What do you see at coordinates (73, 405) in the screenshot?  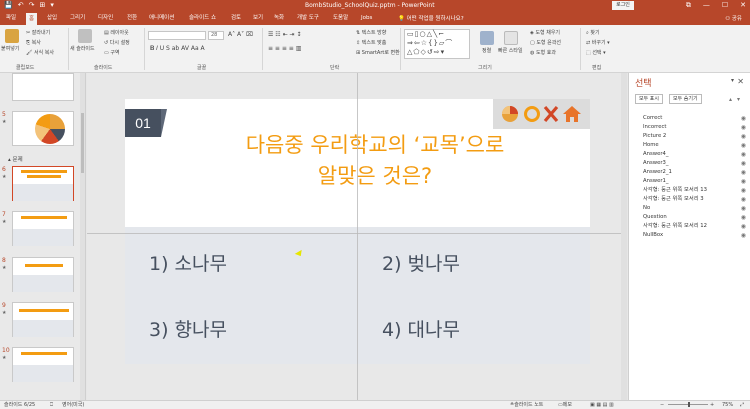 I see `language-indicator: 영어(미국)` at bounding box center [73, 405].